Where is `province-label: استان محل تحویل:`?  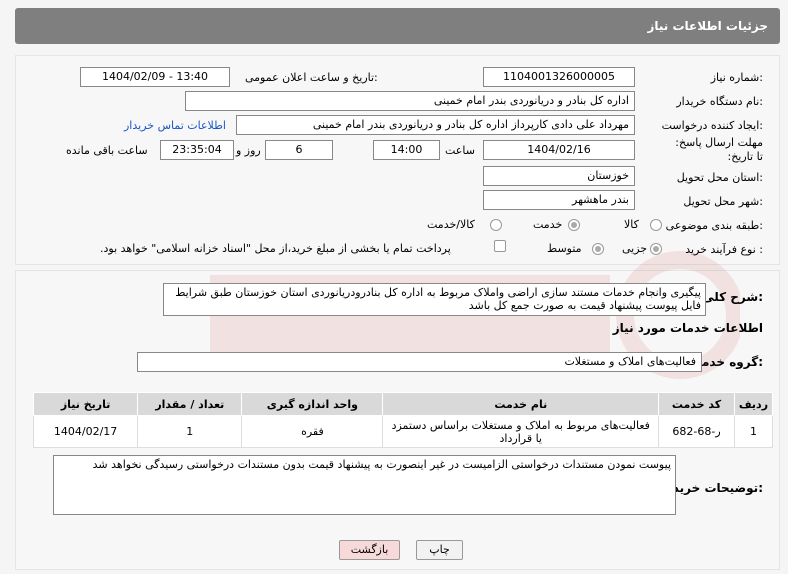
province-label: استان محل تحویل: is located at coordinates (719, 177).